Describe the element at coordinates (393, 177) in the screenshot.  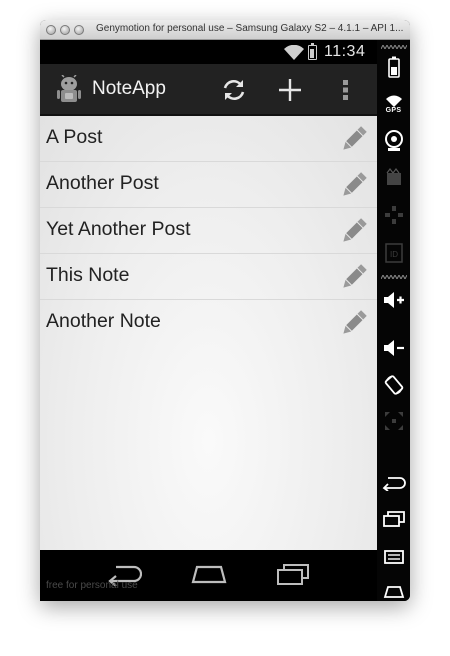
I see `video-widget-icon` at that location.